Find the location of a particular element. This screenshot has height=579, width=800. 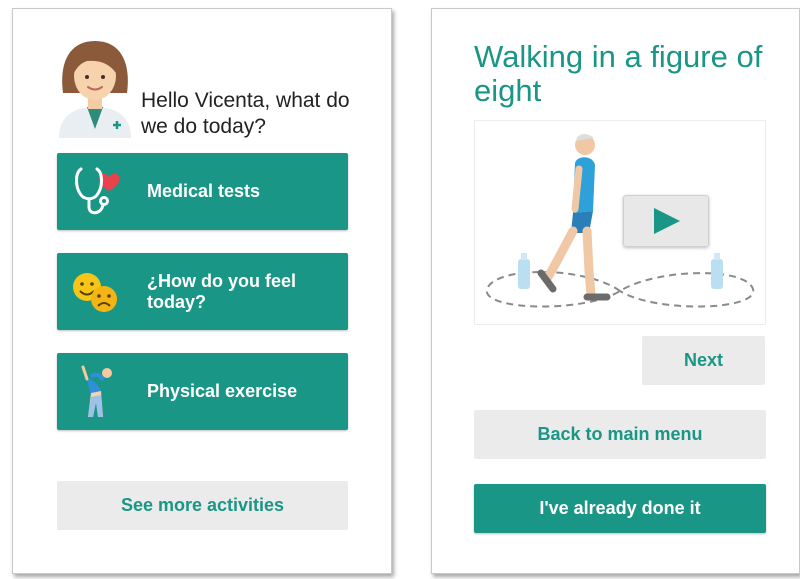

medical-tests-button: Medical tests is located at coordinates (202, 191).